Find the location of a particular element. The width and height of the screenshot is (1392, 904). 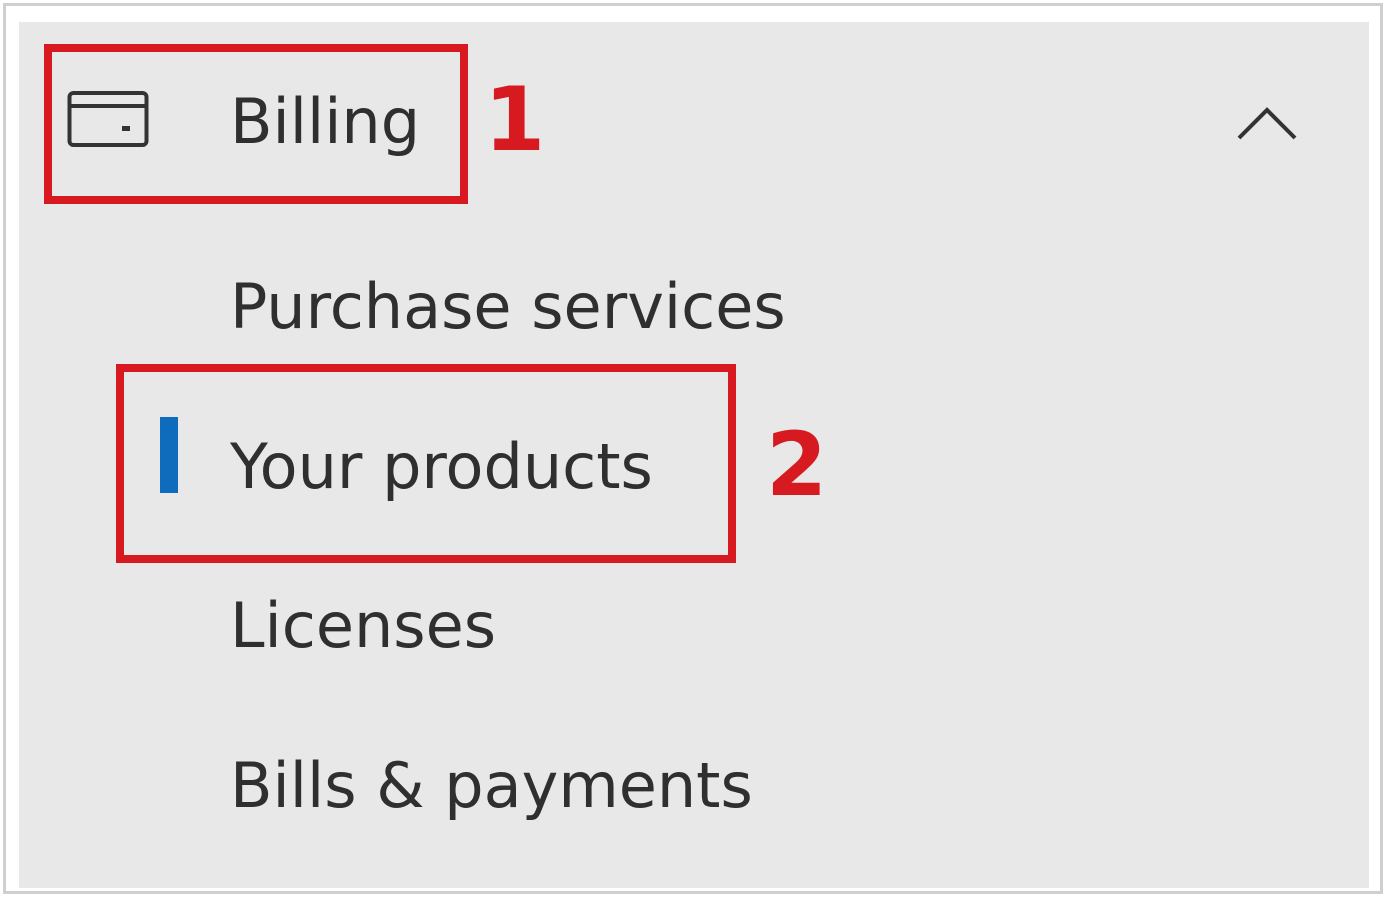

callout-number-1: 1 is located at coordinates (515, 119).